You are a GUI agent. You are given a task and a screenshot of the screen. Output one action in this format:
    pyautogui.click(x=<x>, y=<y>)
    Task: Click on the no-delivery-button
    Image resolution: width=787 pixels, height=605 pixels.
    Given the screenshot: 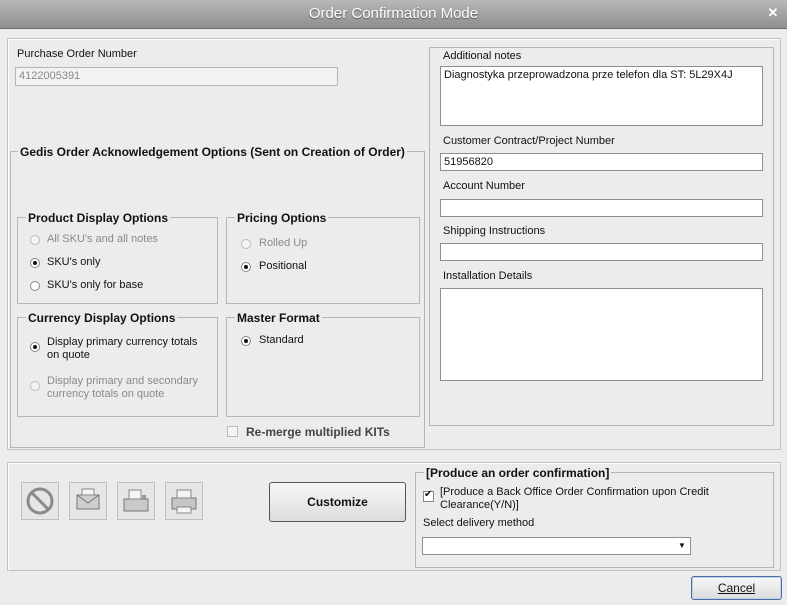 What is the action you would take?
    pyautogui.click(x=40, y=501)
    